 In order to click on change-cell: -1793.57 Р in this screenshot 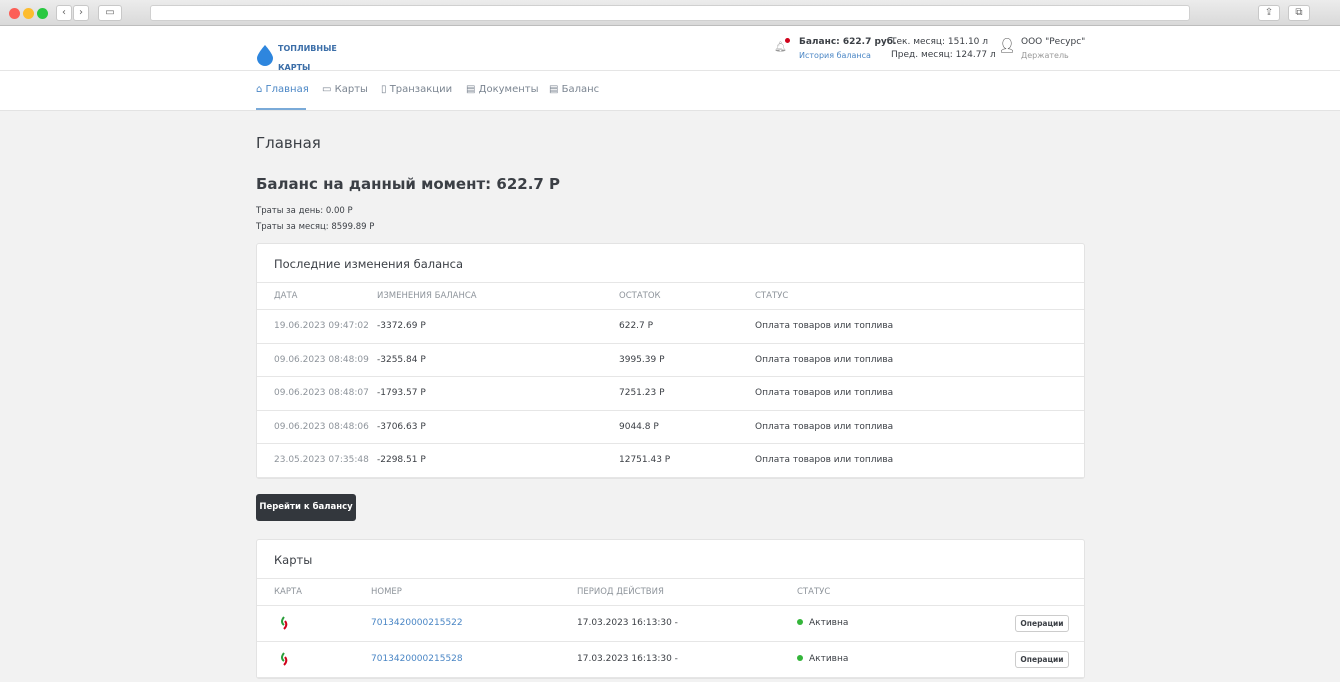, I will do `click(401, 393)`.